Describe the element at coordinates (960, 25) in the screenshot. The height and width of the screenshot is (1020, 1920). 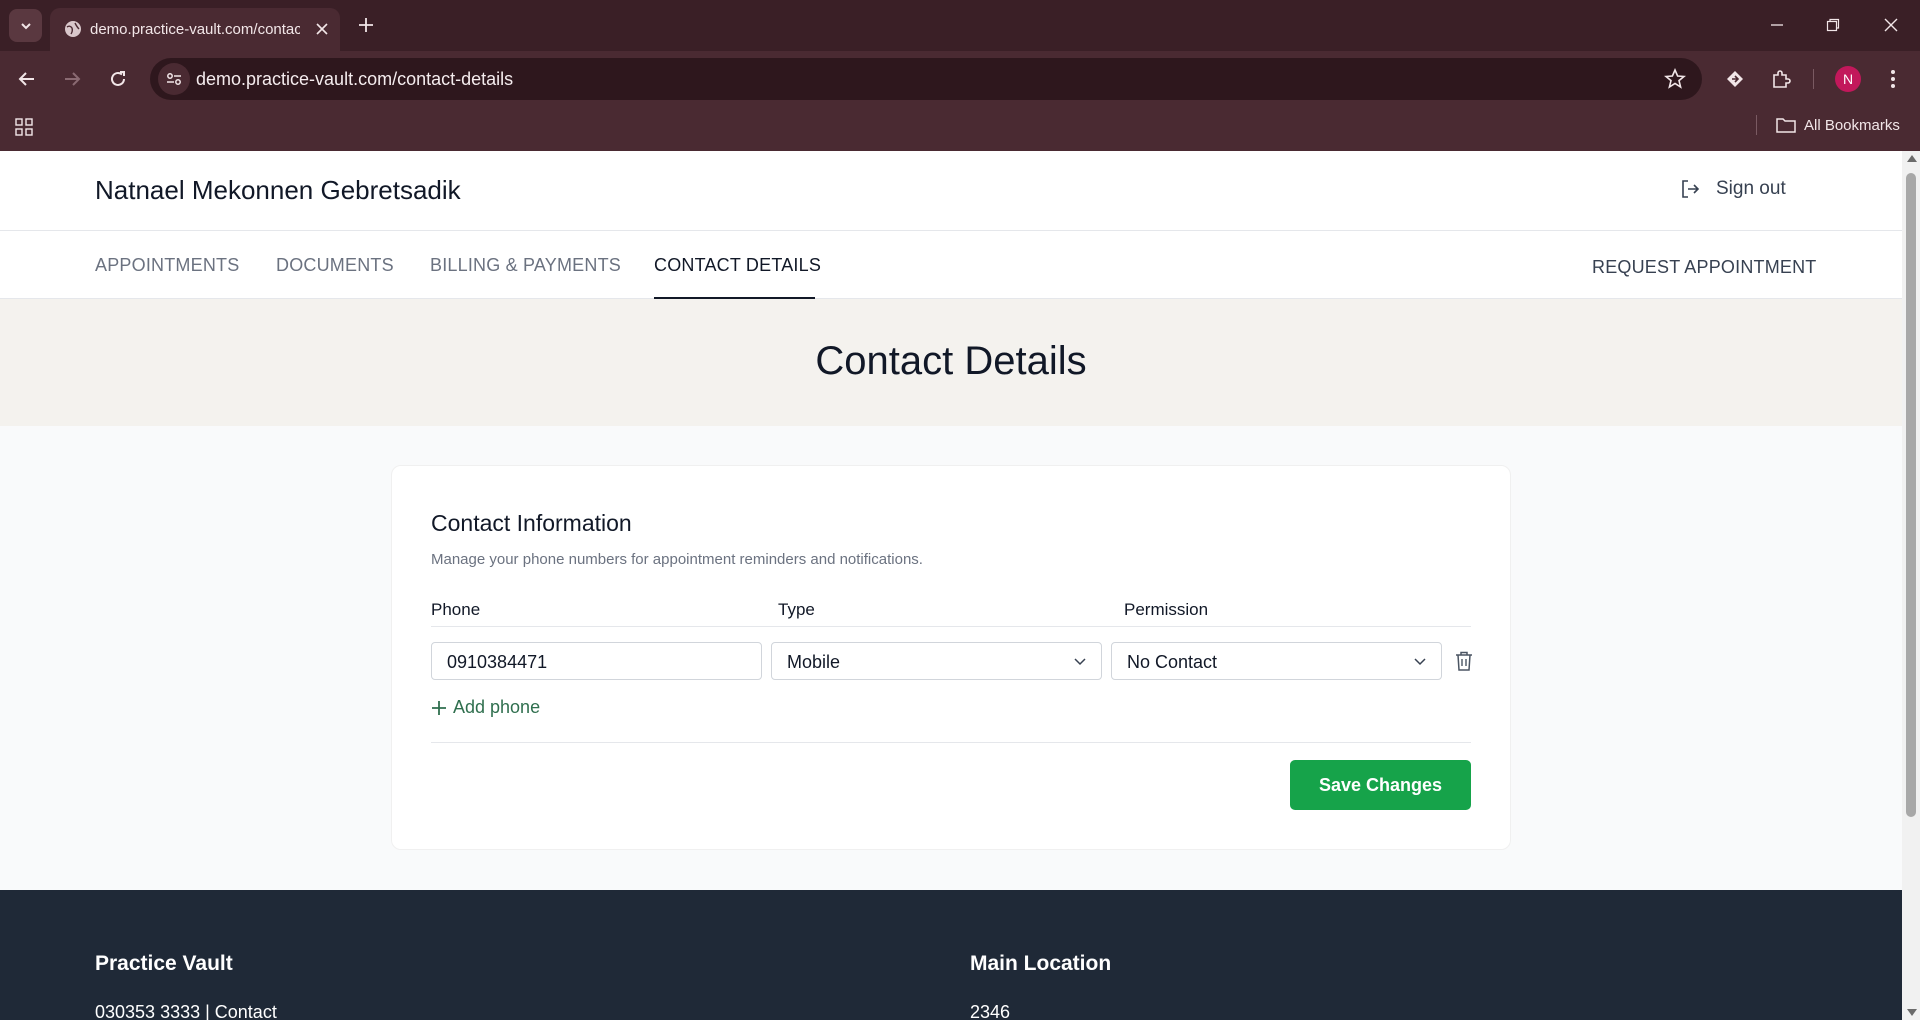
I see `tab-strip: demo.practice-vault.com/contact-details` at that location.